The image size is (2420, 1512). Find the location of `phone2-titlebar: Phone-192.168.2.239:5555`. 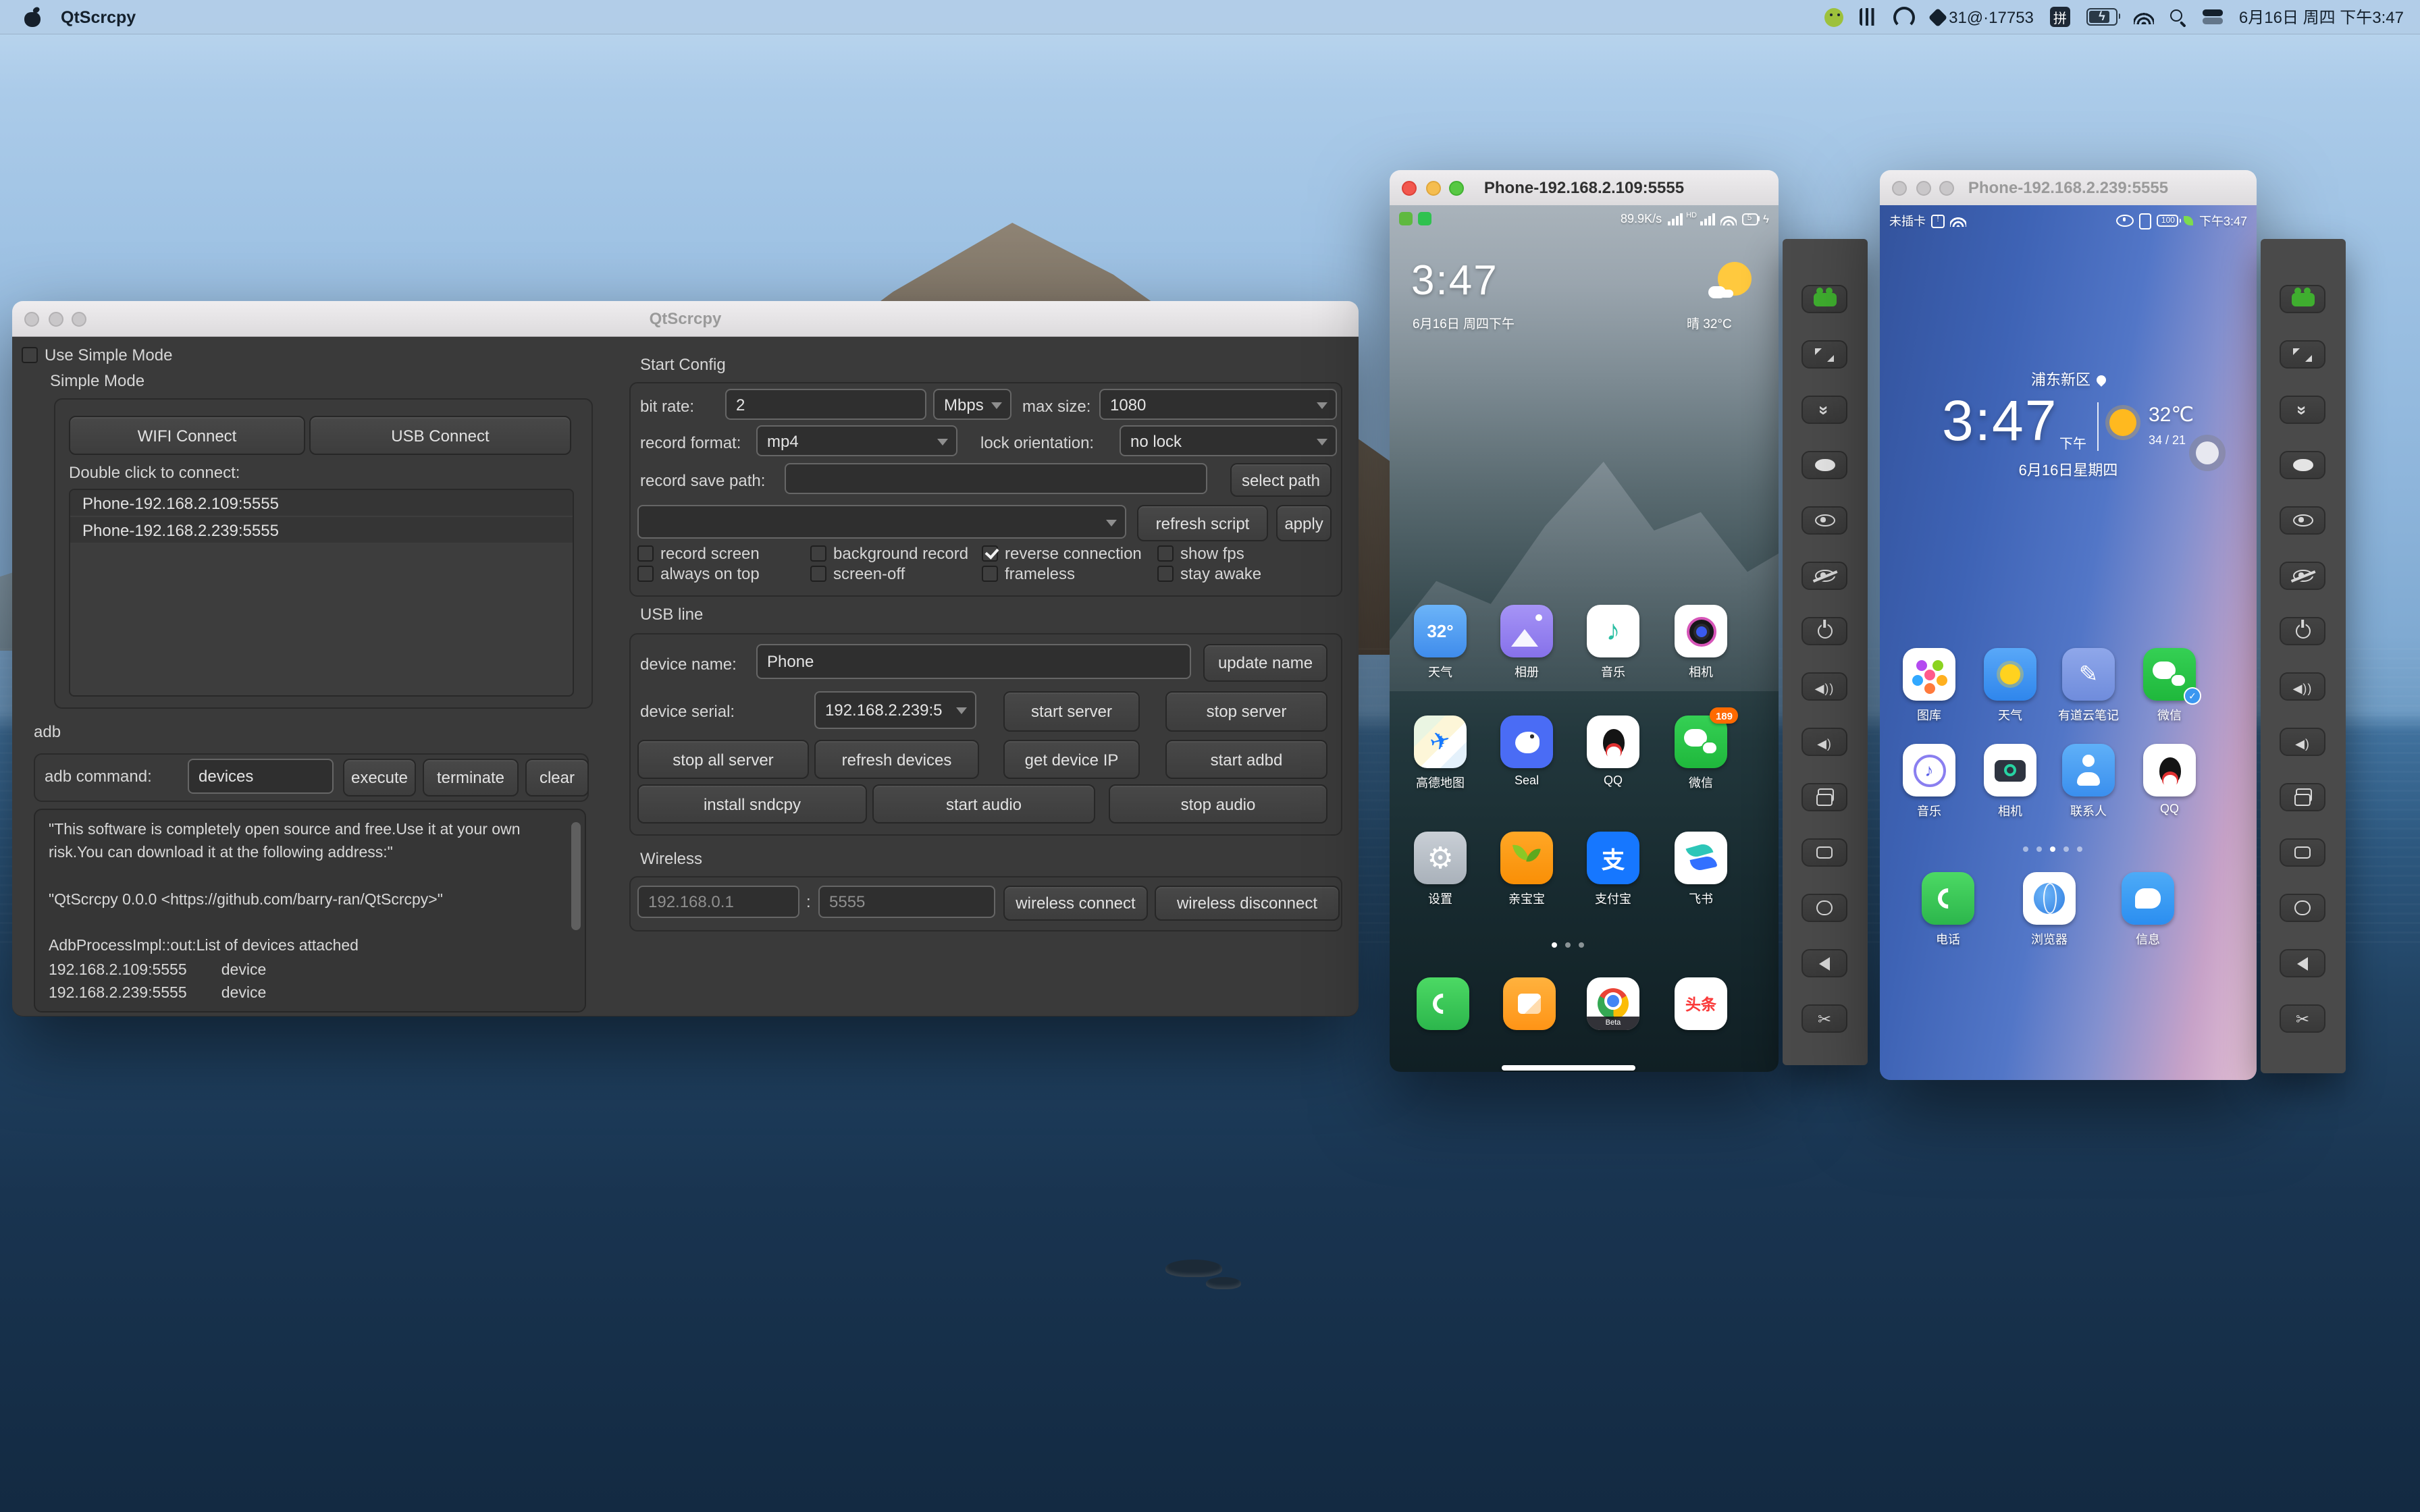

phone2-titlebar: Phone-192.168.2.239:5555 is located at coordinates (2068, 187).